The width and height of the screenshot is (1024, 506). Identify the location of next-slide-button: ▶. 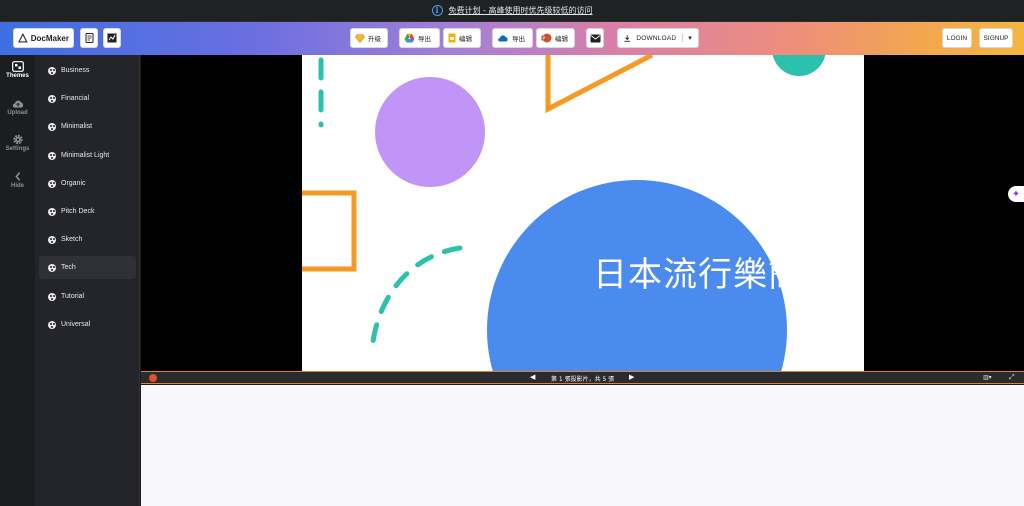
(631, 377).